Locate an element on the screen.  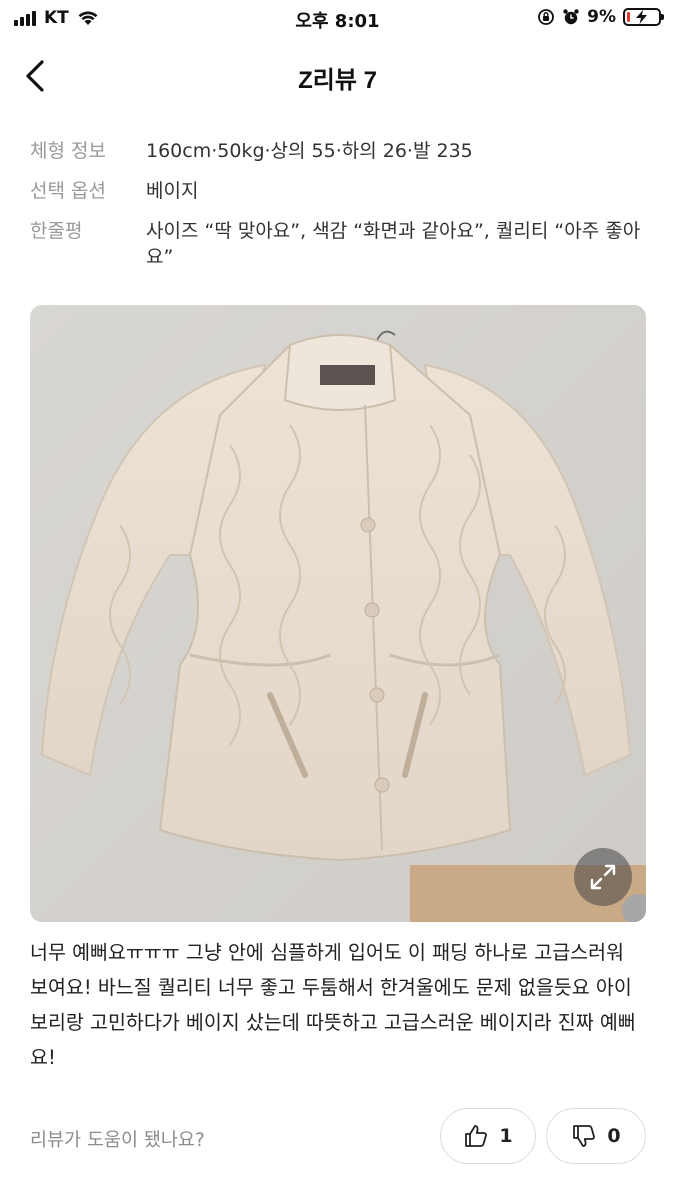
expand-button is located at coordinates (603, 877).